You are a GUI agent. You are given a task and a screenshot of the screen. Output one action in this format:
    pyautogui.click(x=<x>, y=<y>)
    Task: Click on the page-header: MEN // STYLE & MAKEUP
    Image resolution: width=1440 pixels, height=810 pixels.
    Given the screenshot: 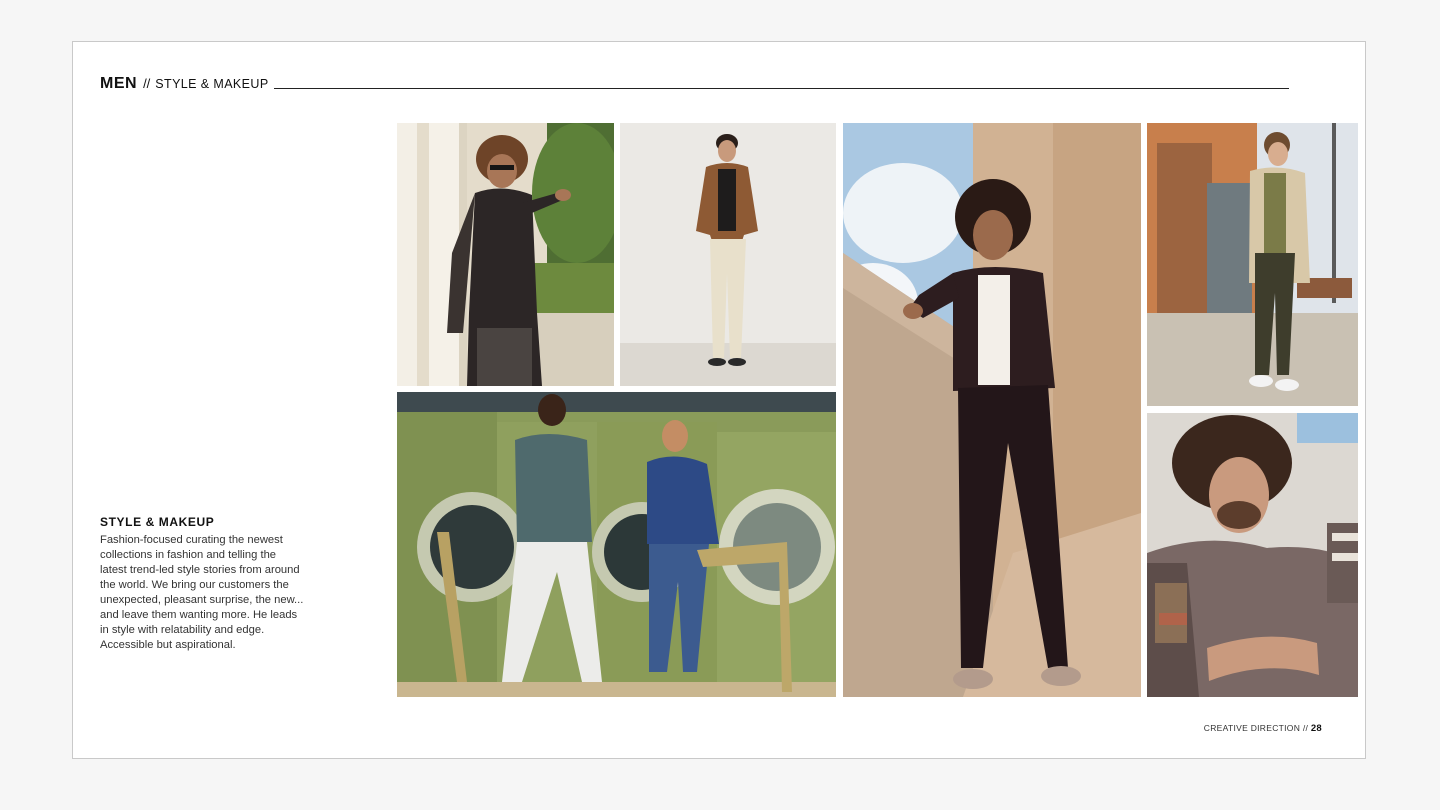 What is the action you would take?
    pyautogui.click(x=184, y=84)
    